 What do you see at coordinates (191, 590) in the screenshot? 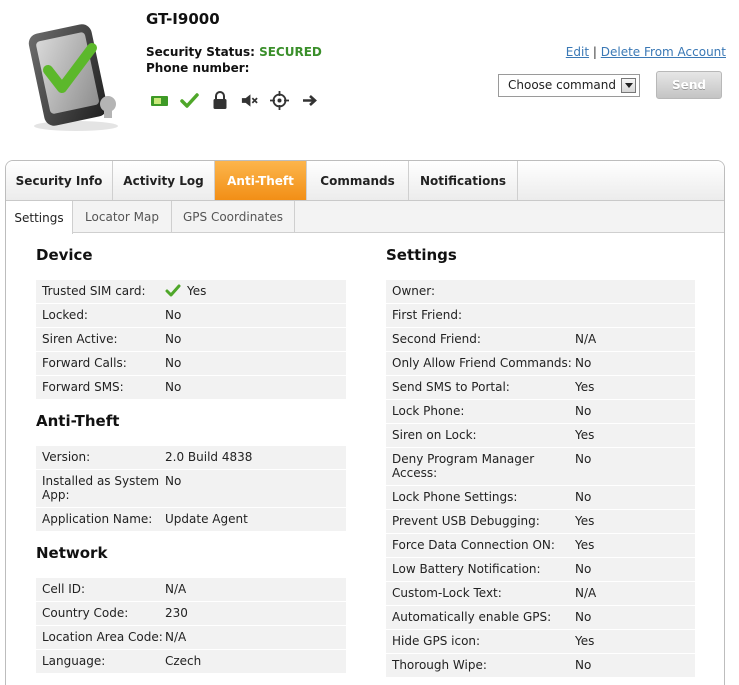
I see `table-row: Cell ID: N/A` at bounding box center [191, 590].